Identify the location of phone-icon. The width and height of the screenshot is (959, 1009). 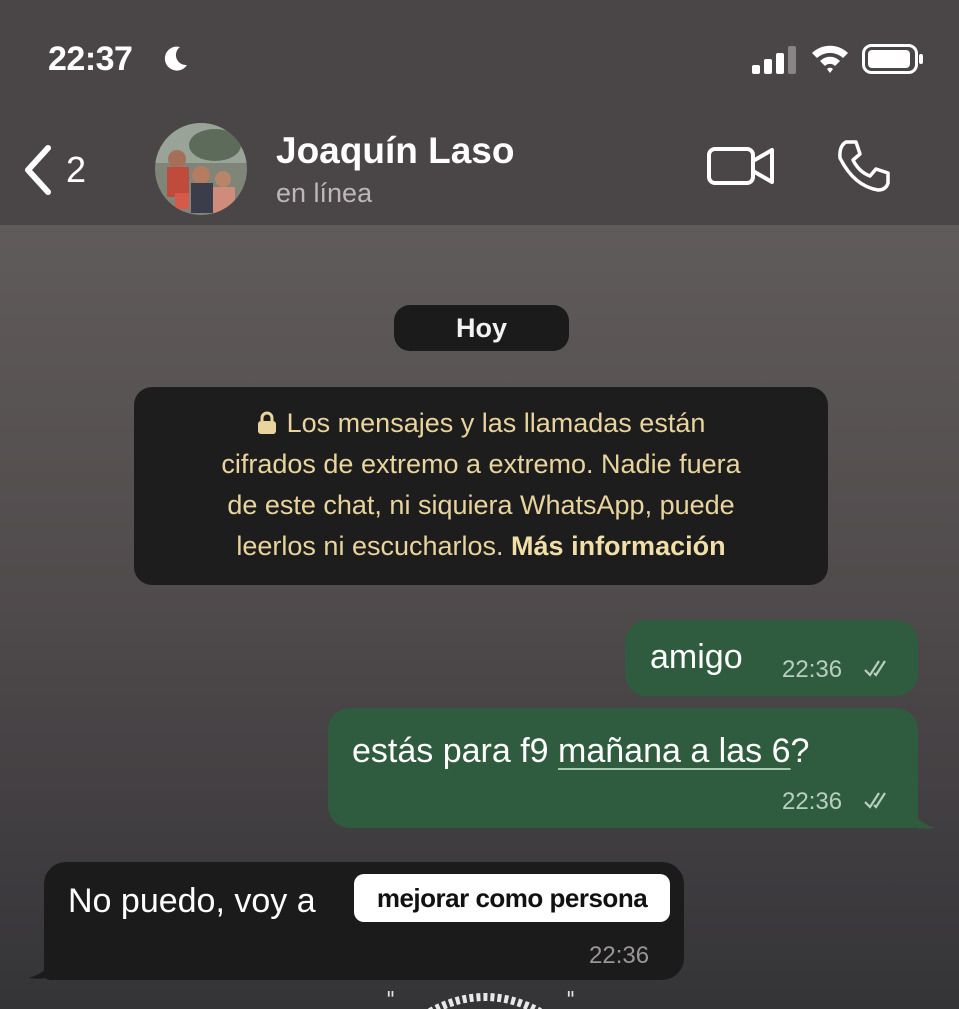
(863, 166).